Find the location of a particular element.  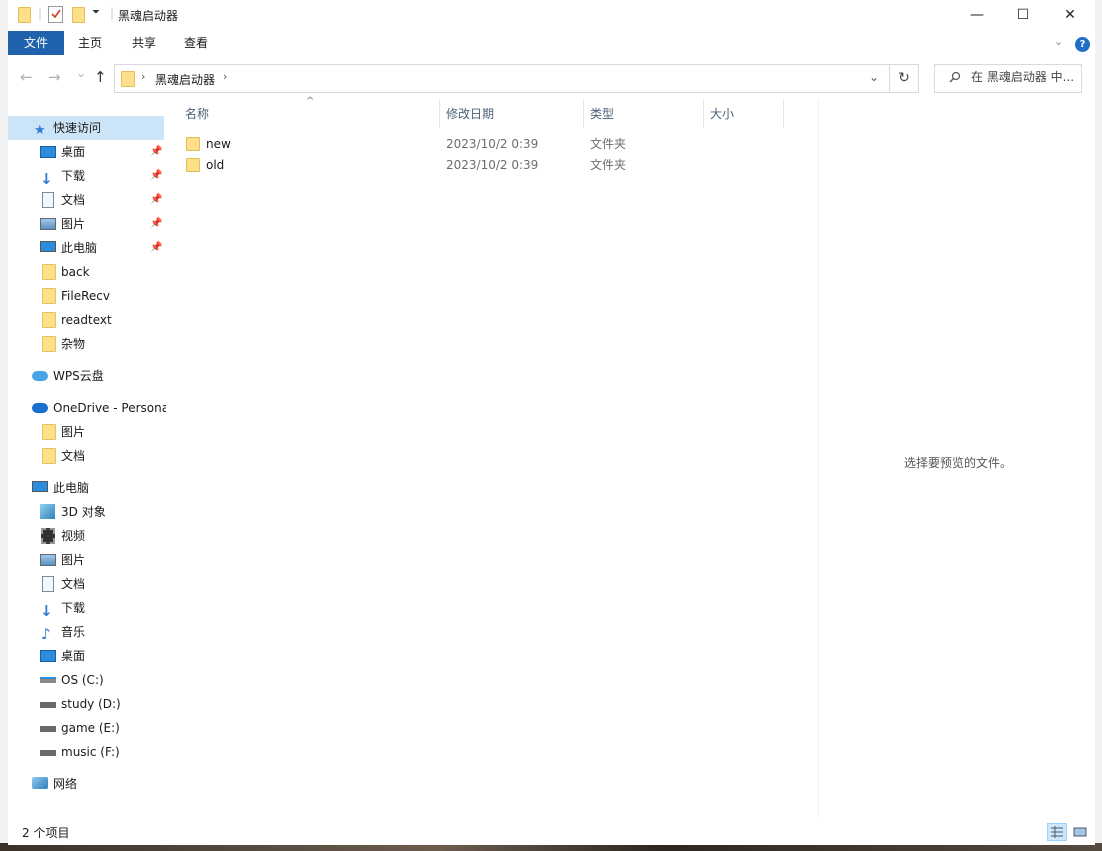

sidebar-item-onedrive: OneDrive - Persona is located at coordinates (87, 408).